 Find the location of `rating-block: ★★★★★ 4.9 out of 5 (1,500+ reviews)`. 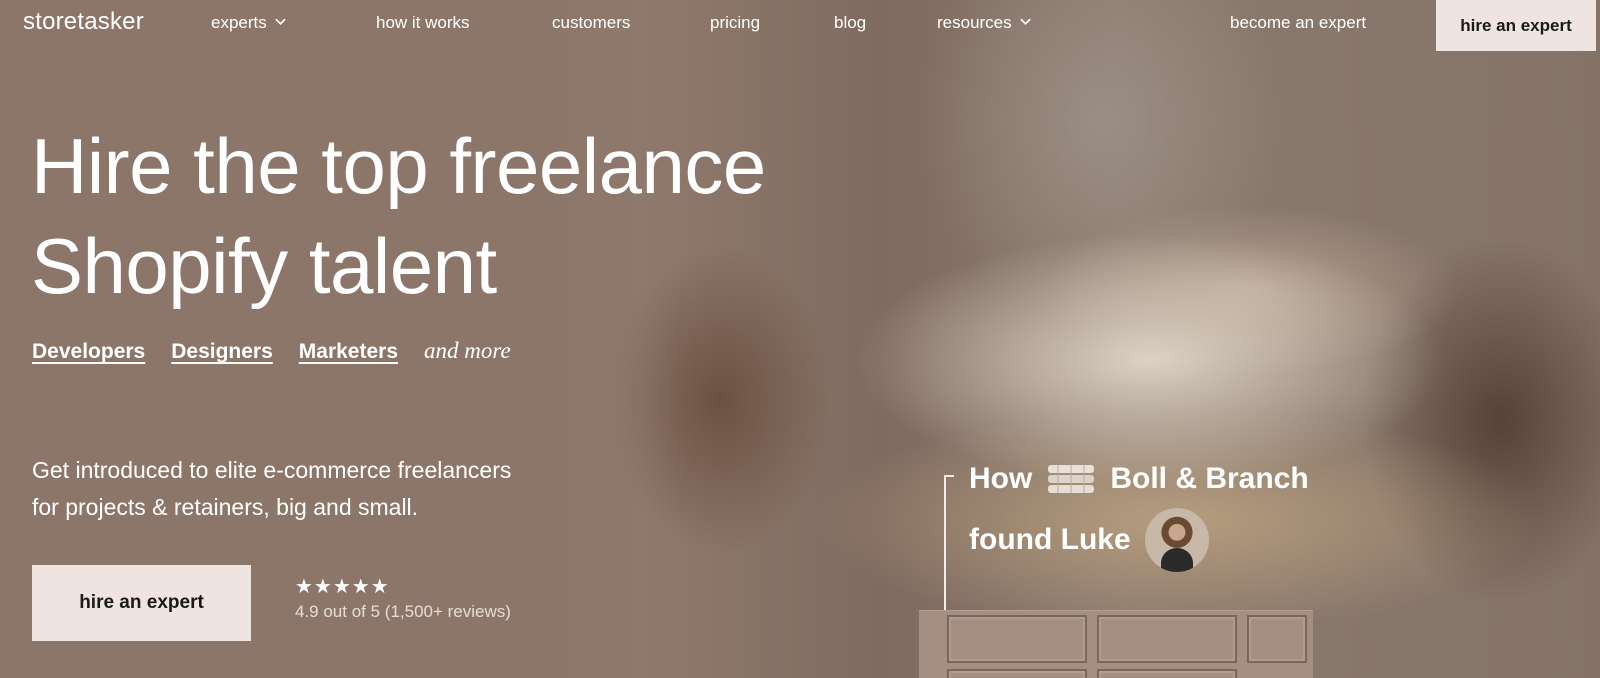

rating-block: ★★★★★ 4.9 out of 5 (1,500+ reviews) is located at coordinates (403, 599).